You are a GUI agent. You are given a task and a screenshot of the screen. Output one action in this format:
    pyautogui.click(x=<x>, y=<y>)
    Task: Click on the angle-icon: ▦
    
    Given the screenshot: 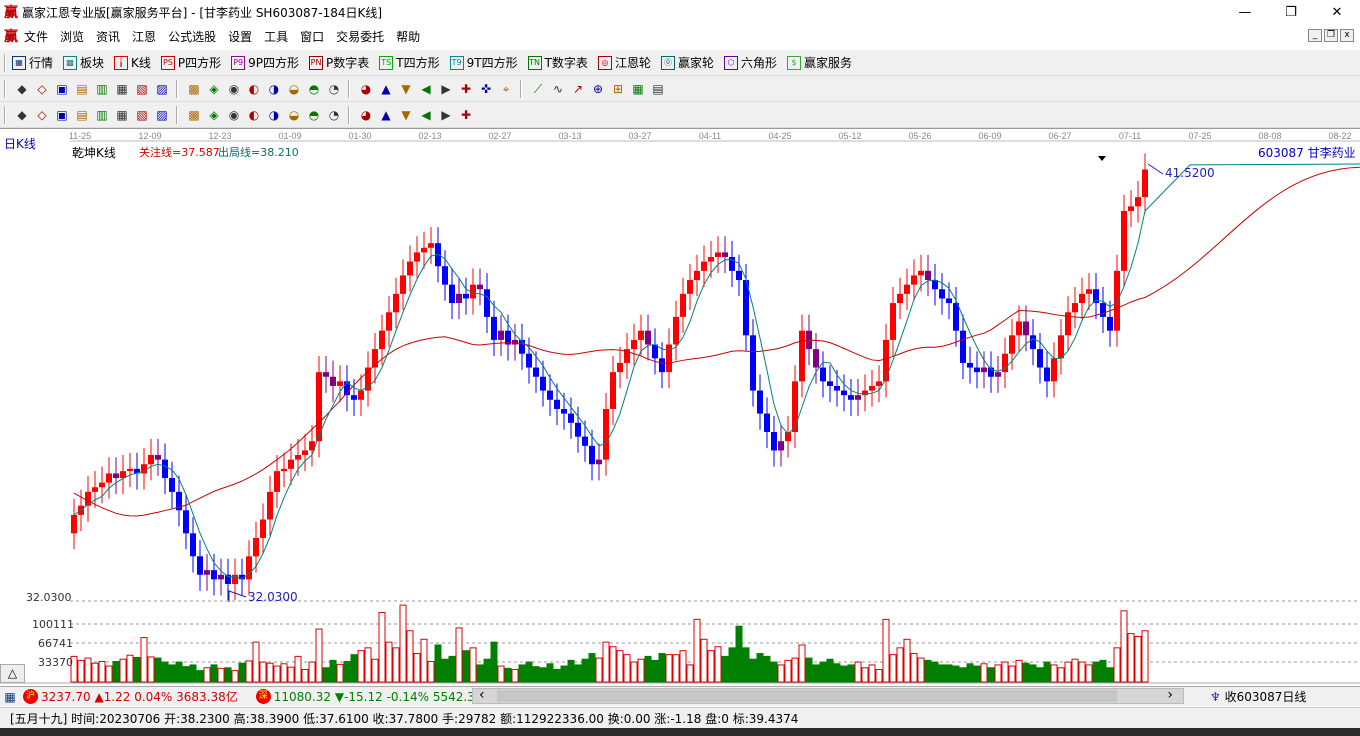 What is the action you would take?
    pyautogui.click(x=122, y=115)
    